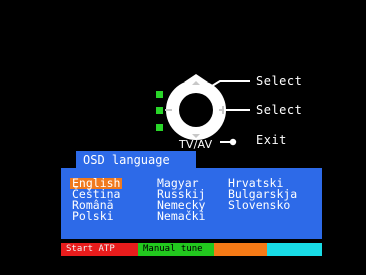 Image resolution: width=366 pixels, height=275 pixels. Describe the element at coordinates (230, 83) in the screenshot. I see `callout-line-top` at that location.